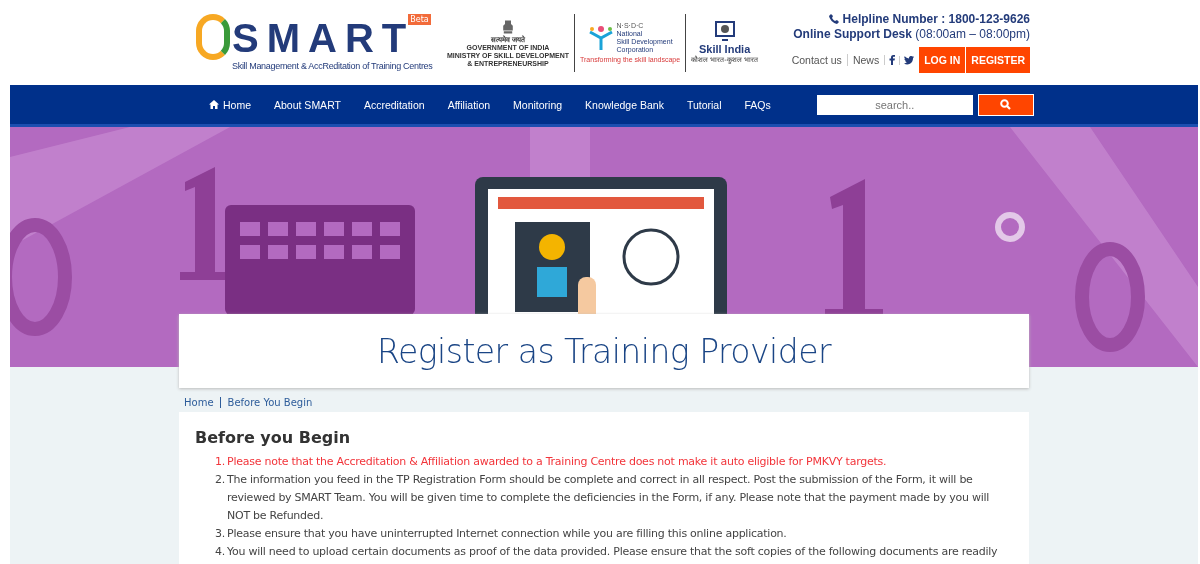  I want to click on search-button, so click(1005, 104).